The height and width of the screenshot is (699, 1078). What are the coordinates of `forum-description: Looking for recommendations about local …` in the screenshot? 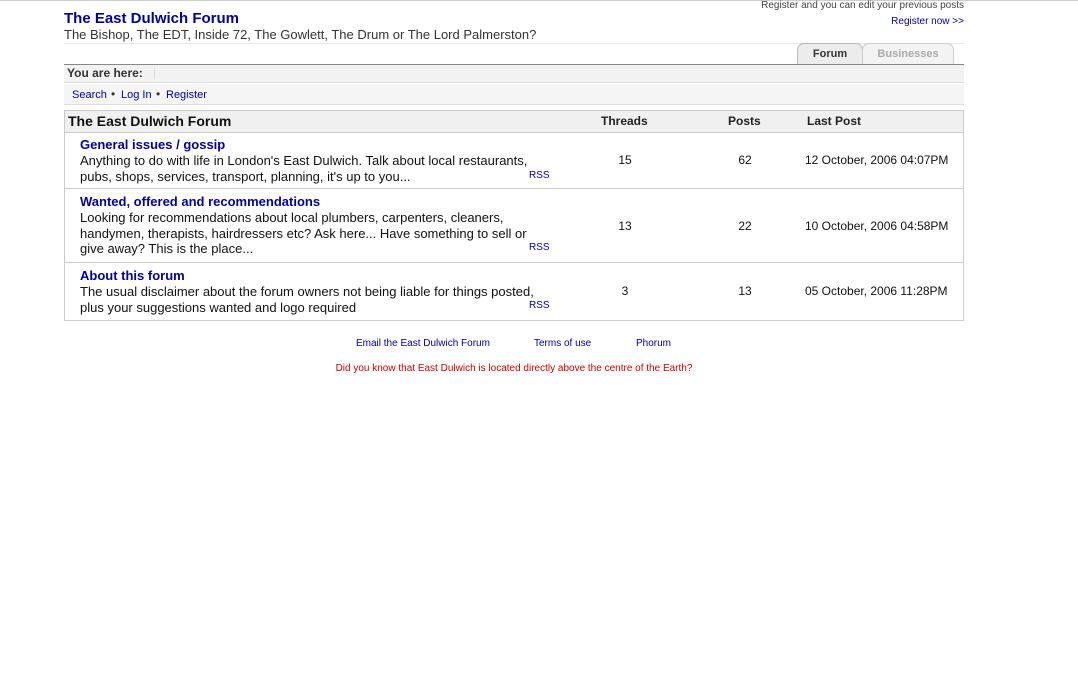 It's located at (303, 233).